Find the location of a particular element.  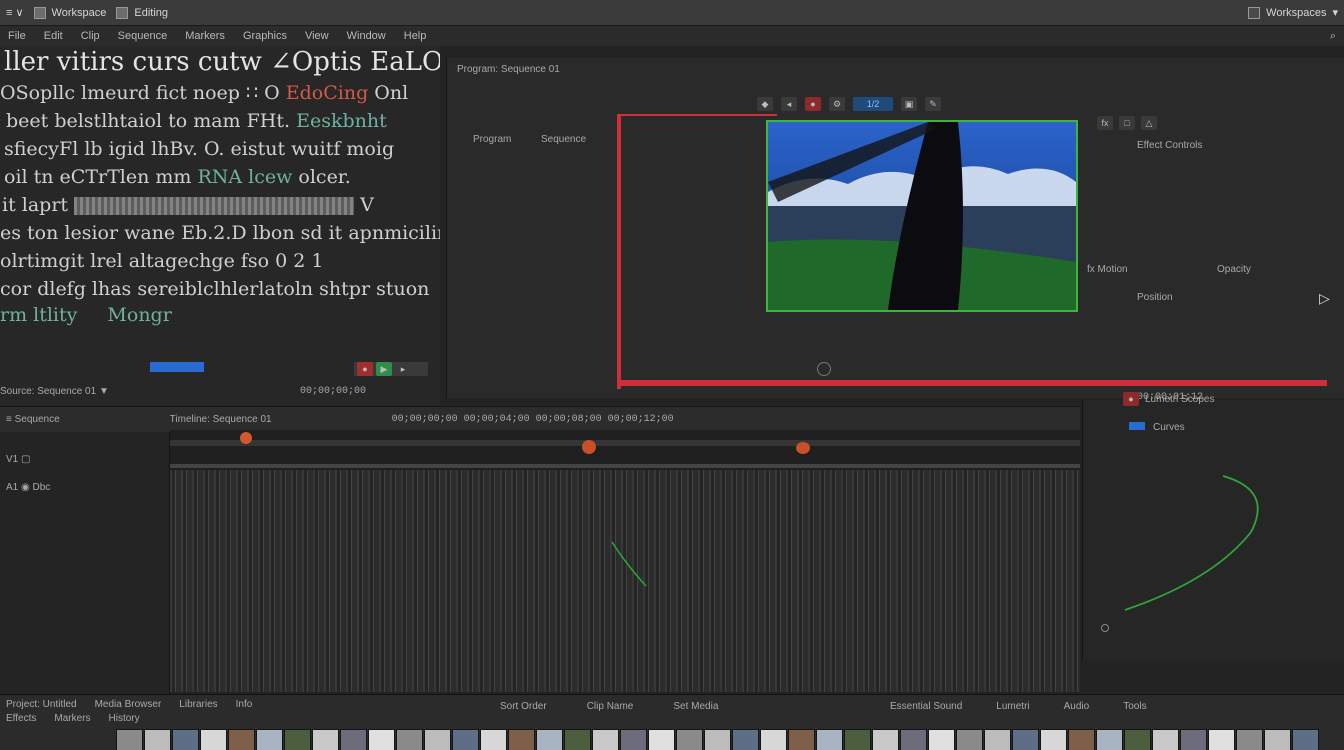

marker-icon: ◆ is located at coordinates (765, 104).